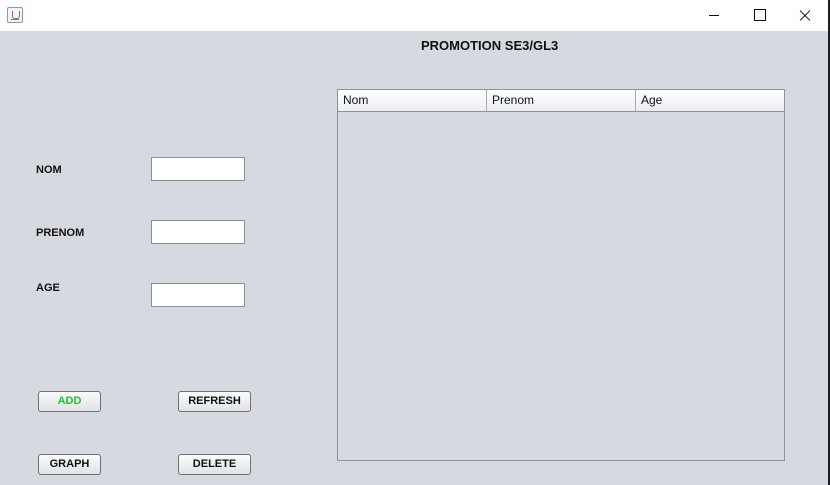 This screenshot has width=830, height=485. Describe the element at coordinates (714, 15) in the screenshot. I see `minimize-button` at that location.